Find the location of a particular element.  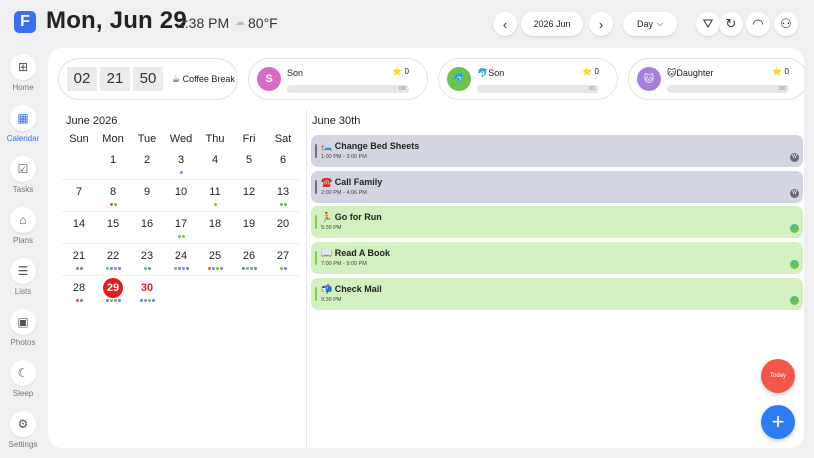

sidebar-item-calendar: ▦ Calendar is located at coordinates (23, 124).